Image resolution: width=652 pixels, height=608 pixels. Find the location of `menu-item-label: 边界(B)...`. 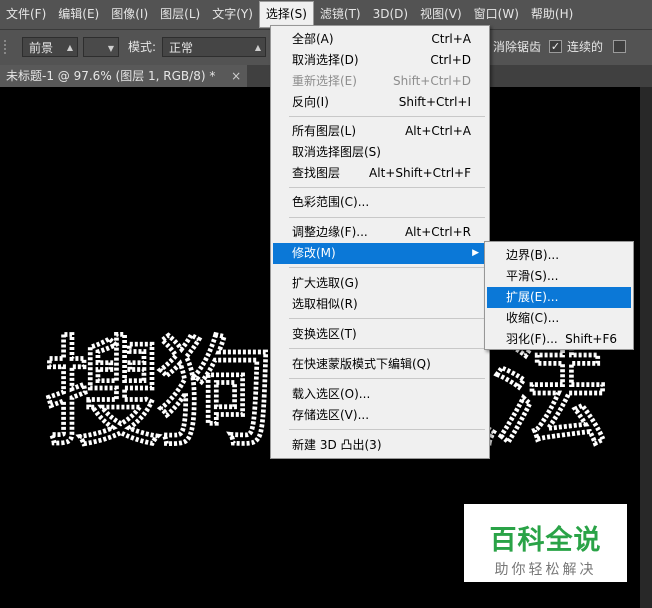

menu-item-label: 边界(B)... is located at coordinates (533, 255).